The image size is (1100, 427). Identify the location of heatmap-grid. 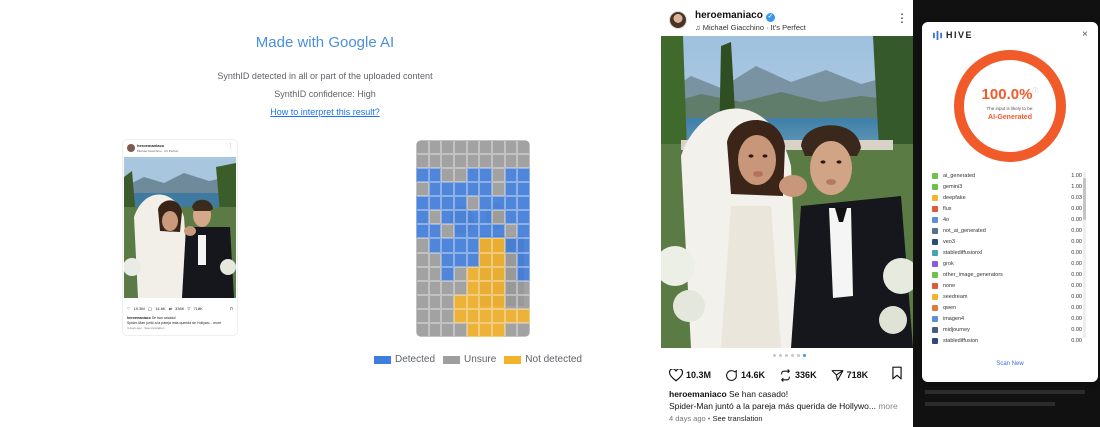
(473, 238).